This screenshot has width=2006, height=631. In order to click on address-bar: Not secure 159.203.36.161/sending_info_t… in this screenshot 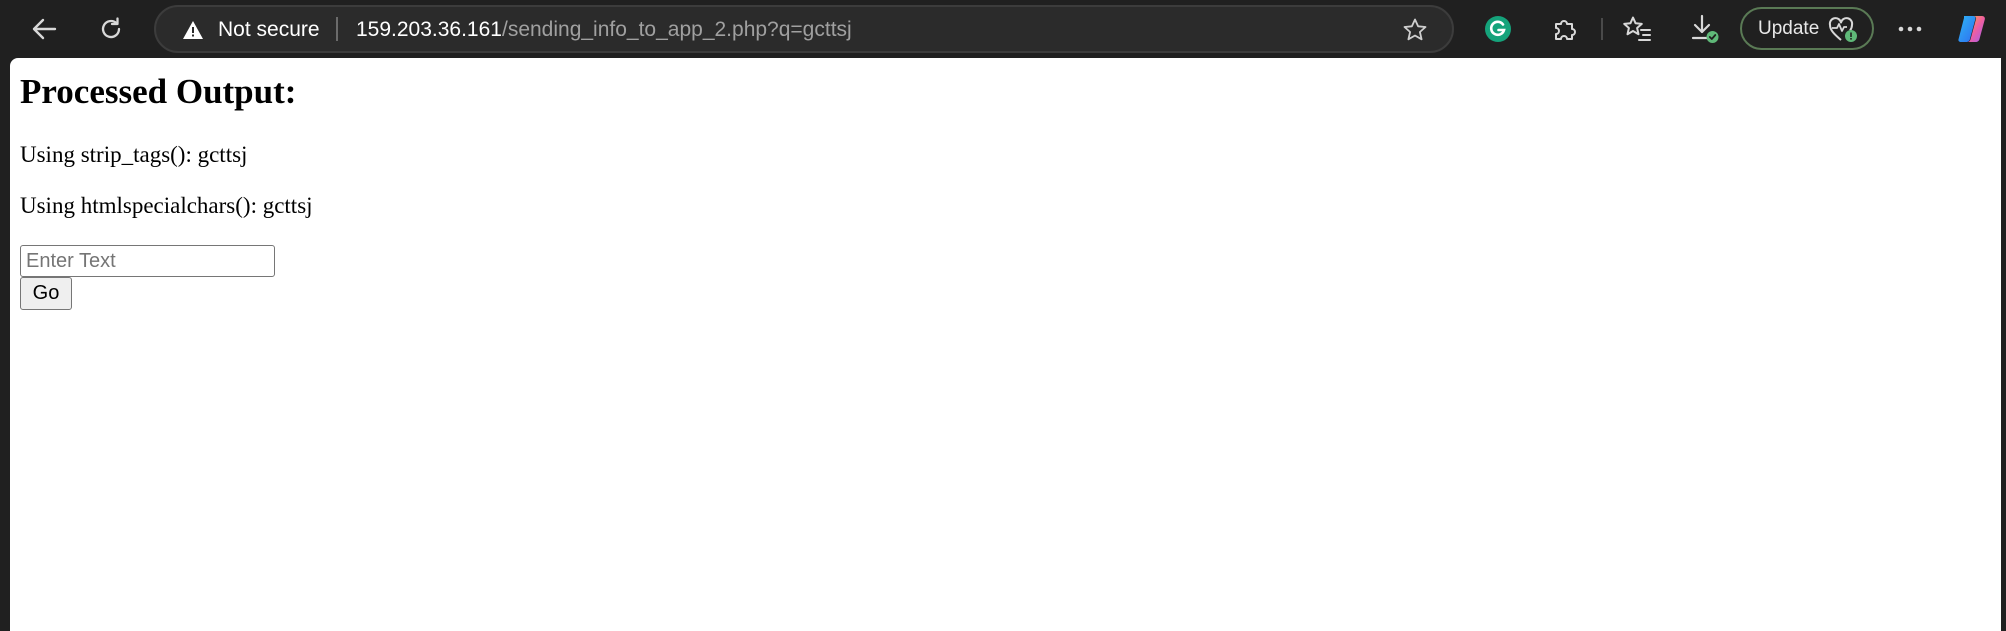, I will do `click(804, 29)`.